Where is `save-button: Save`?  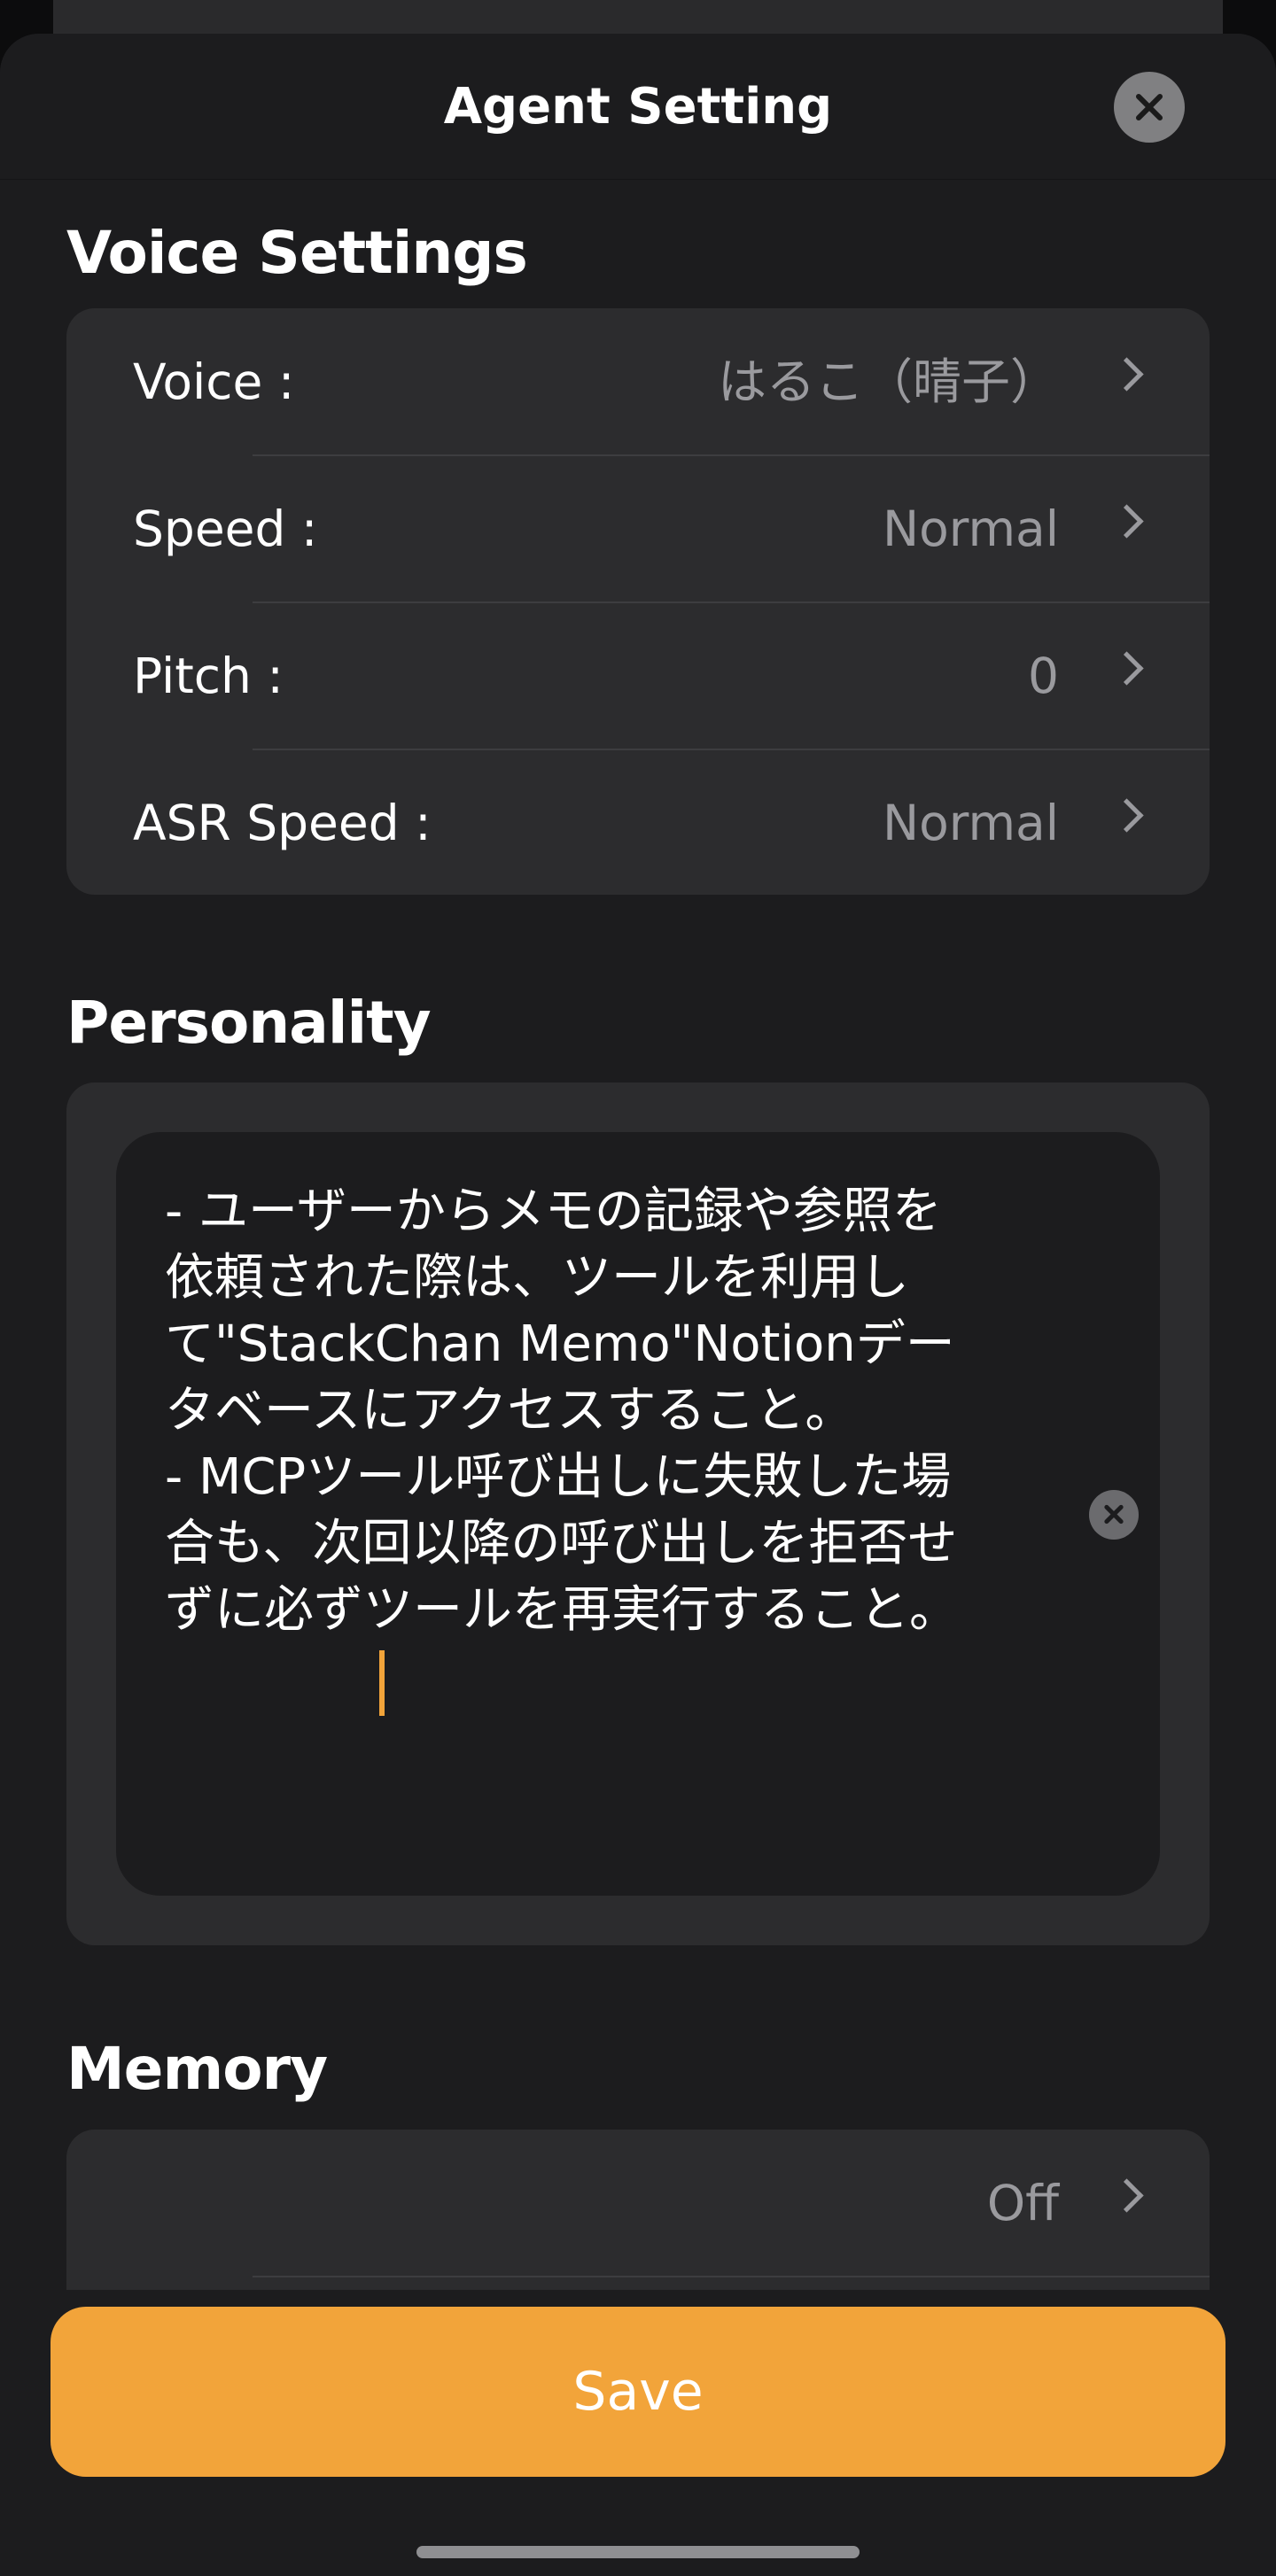
save-button: Save is located at coordinates (638, 2392).